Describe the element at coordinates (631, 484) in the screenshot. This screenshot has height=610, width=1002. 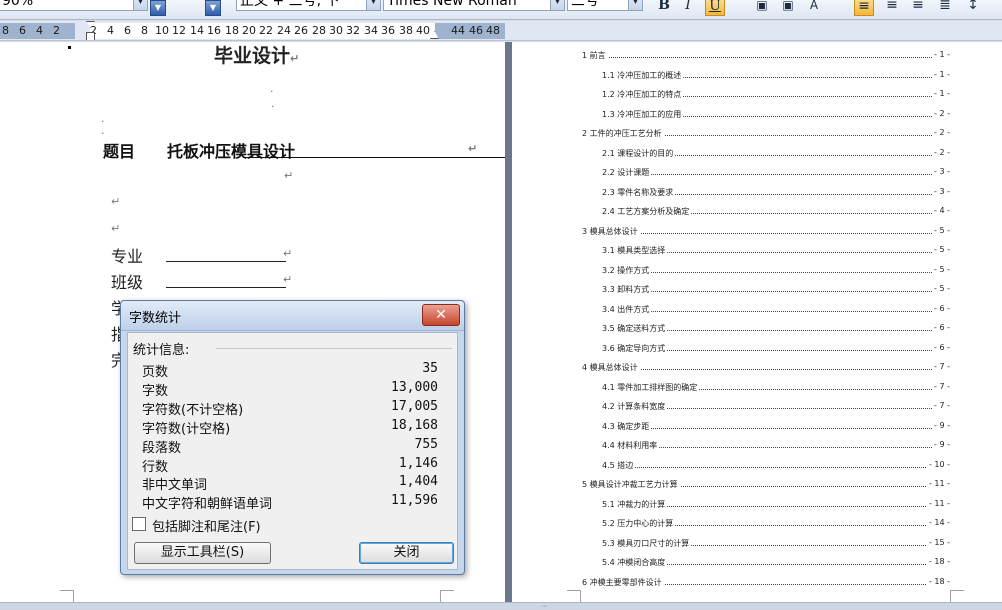
I see `toc-title: 5 模具设计冲裁工艺力计算` at that location.